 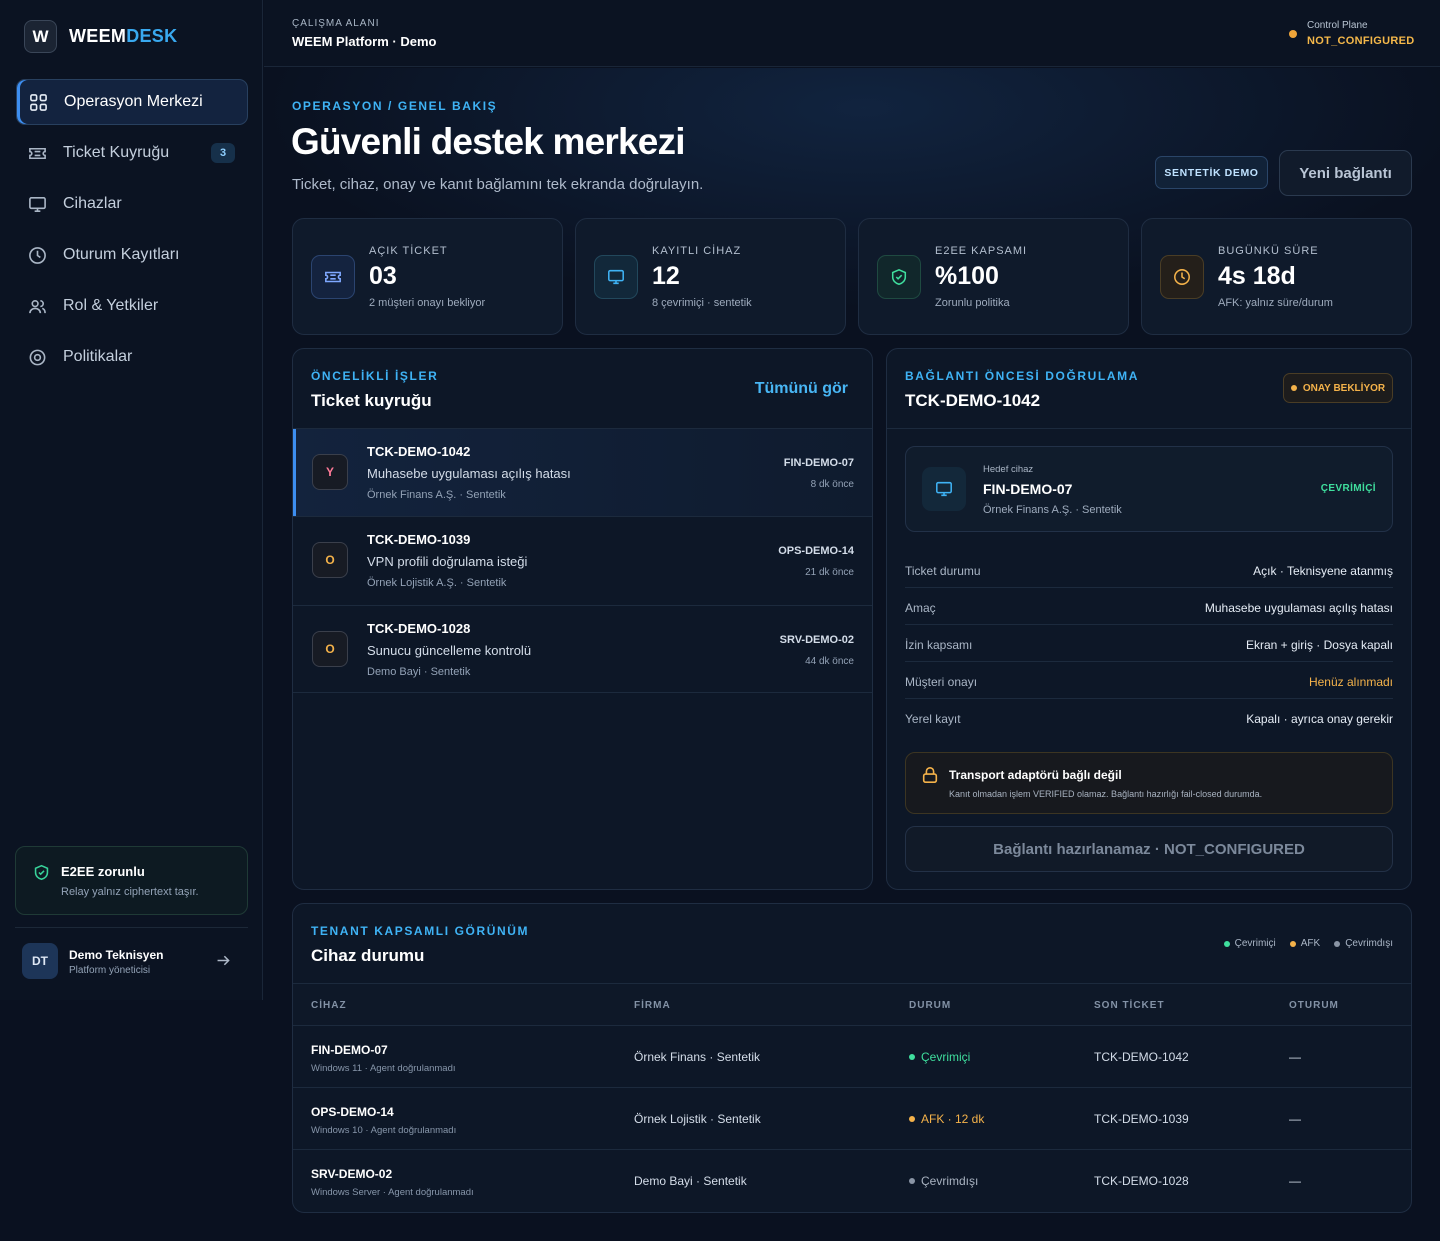 I want to click on ticket-id: TCK-DEMO-1039, so click(x=419, y=539).